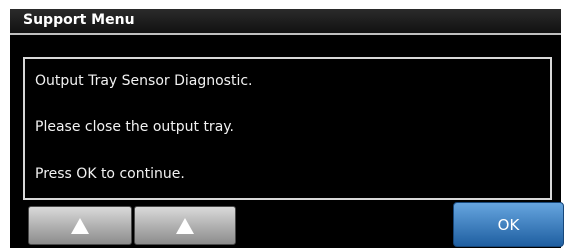  What do you see at coordinates (144, 81) in the screenshot?
I see `message-line-diagnostic: Output Tray Sensor Diagnostic.` at bounding box center [144, 81].